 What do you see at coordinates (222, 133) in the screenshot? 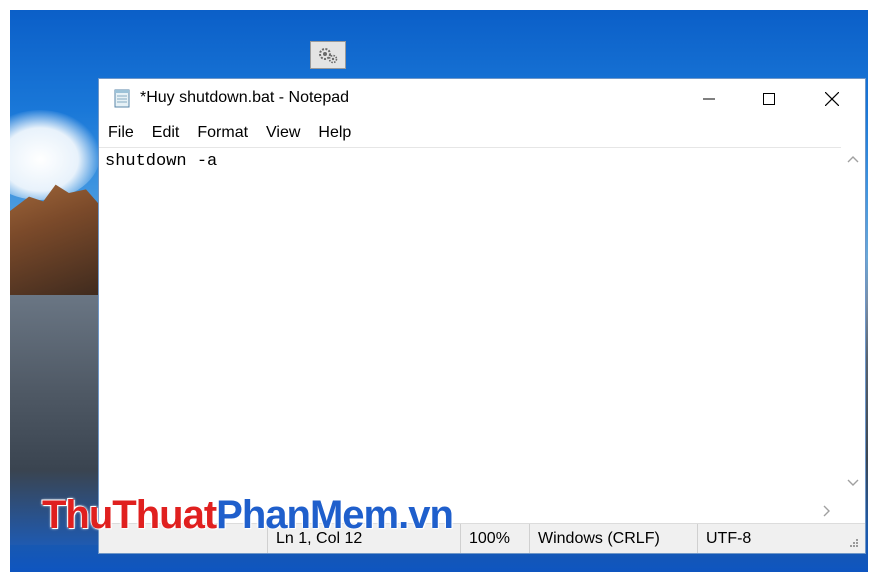
I see `menu-format: Format` at bounding box center [222, 133].